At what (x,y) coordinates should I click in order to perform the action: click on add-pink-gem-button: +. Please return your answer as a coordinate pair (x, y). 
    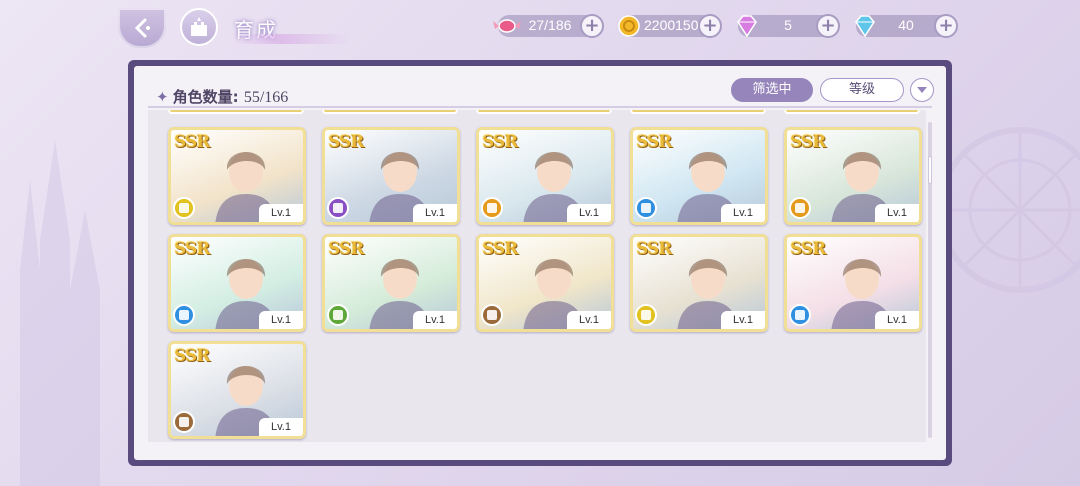
    Looking at the image, I should click on (828, 26).